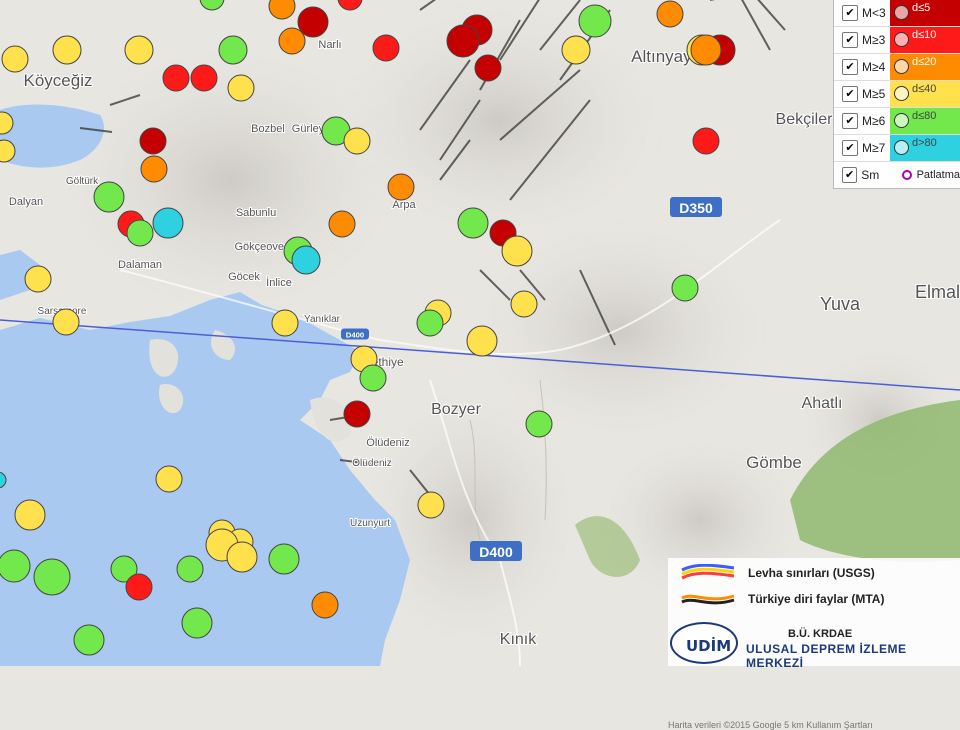 This screenshot has width=960, height=730. I want to click on krdae-label: B.Ü. KRDAE, so click(820, 634).